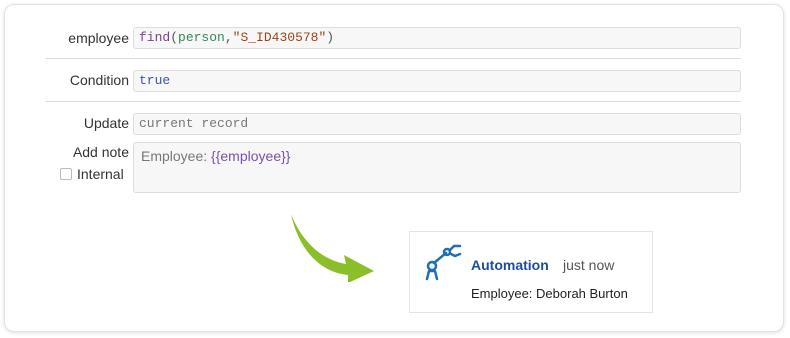 The height and width of the screenshot is (338, 790). I want to click on robot-arm-icon, so click(443, 263).